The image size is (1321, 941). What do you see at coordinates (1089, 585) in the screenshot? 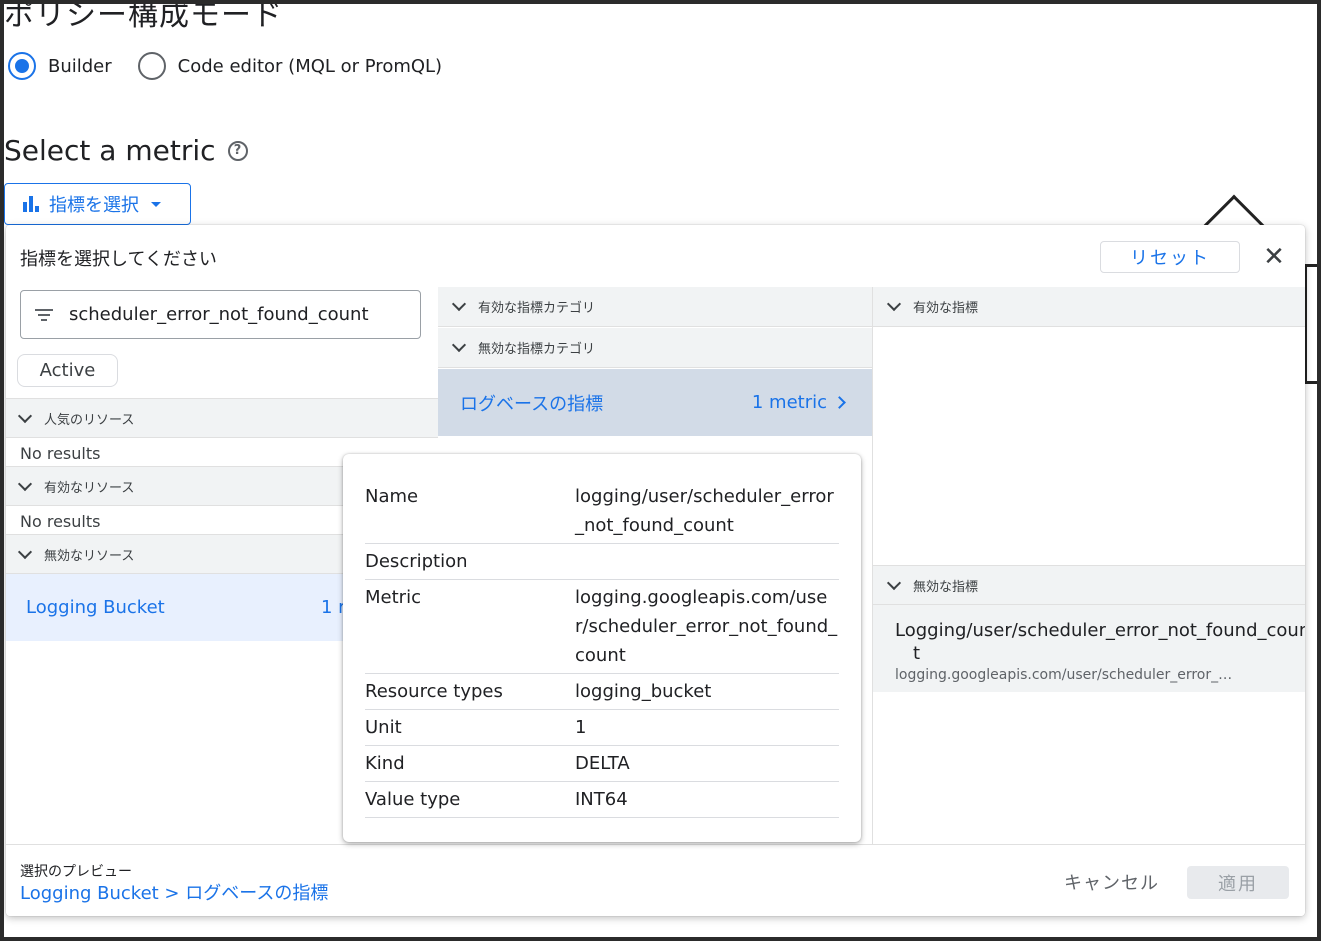
I see `inactive-metrics-header: 無効な指標` at bounding box center [1089, 585].